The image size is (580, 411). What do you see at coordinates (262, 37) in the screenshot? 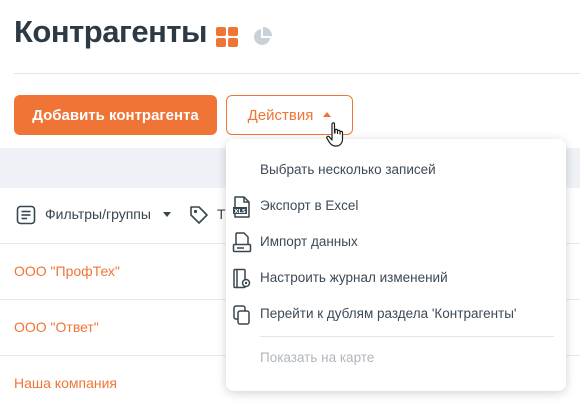
I see `pie-chart-icon` at bounding box center [262, 37].